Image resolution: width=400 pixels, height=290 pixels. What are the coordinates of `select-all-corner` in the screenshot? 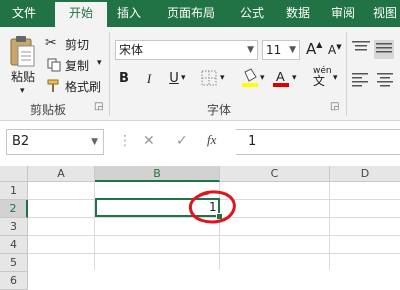 It's located at (14, 174).